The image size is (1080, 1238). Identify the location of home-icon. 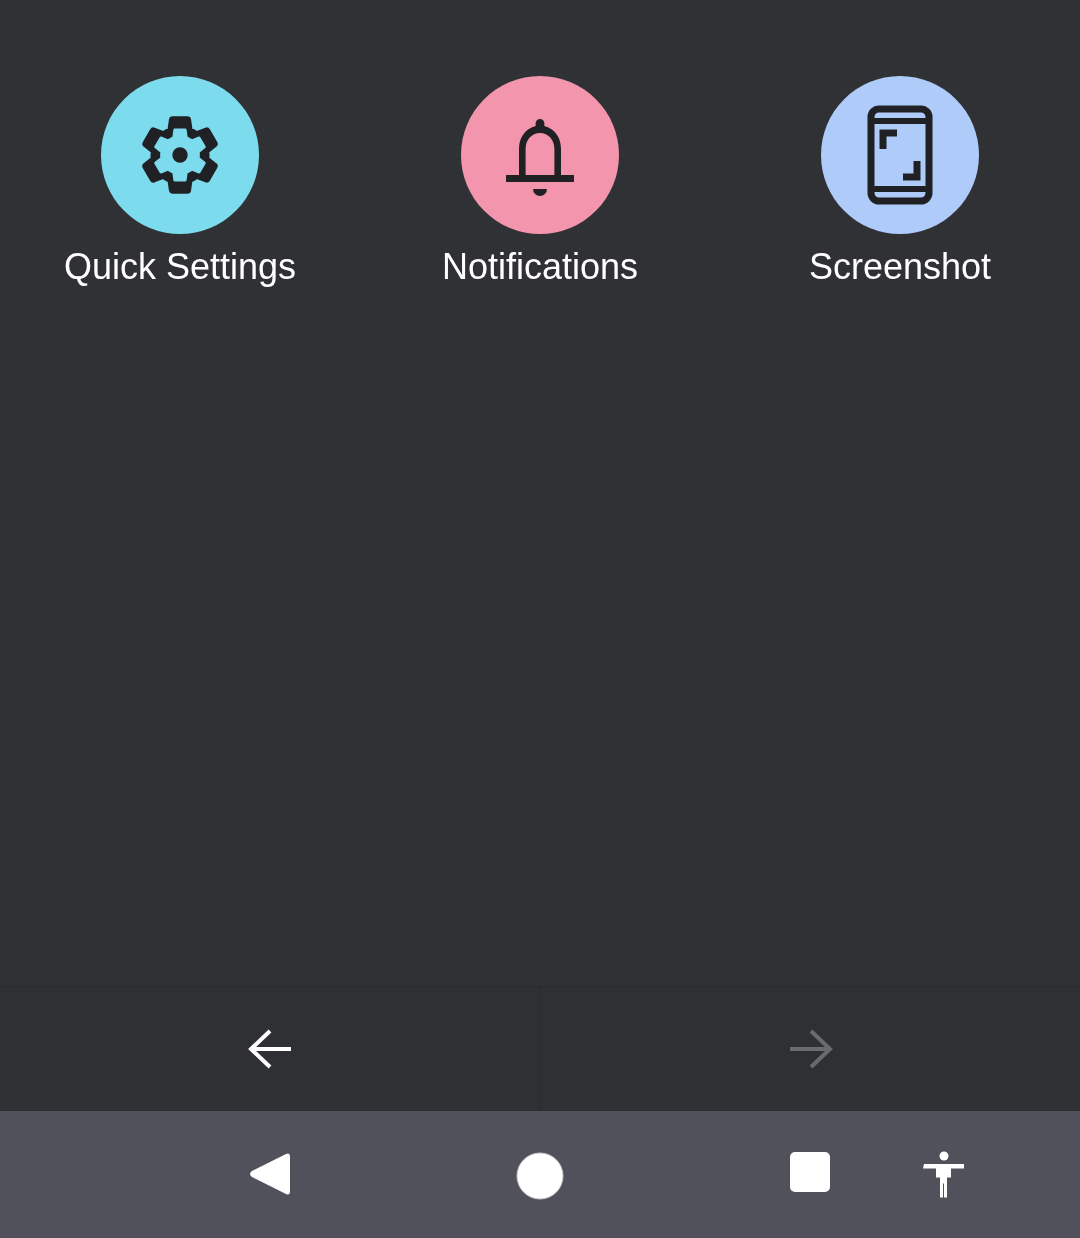
(540, 1176).